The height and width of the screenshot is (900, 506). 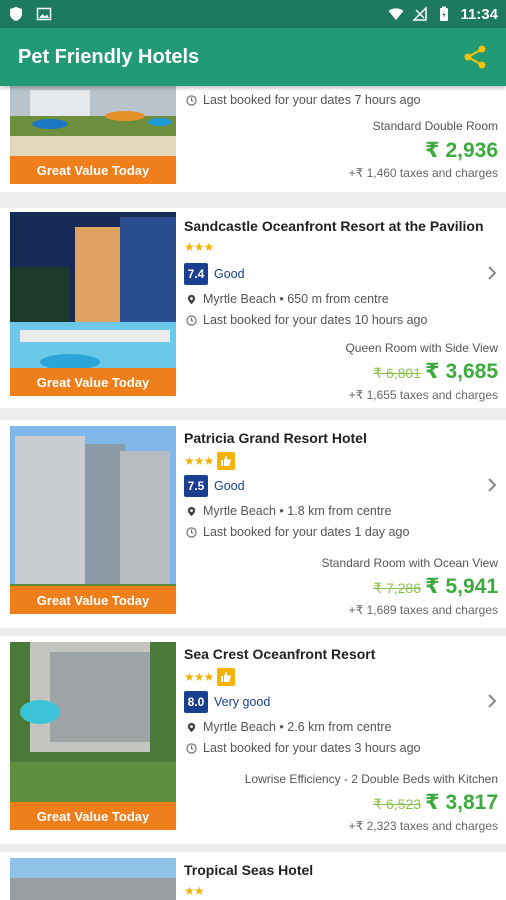 I want to click on price-row: ₹ 2,936, so click(x=461, y=150).